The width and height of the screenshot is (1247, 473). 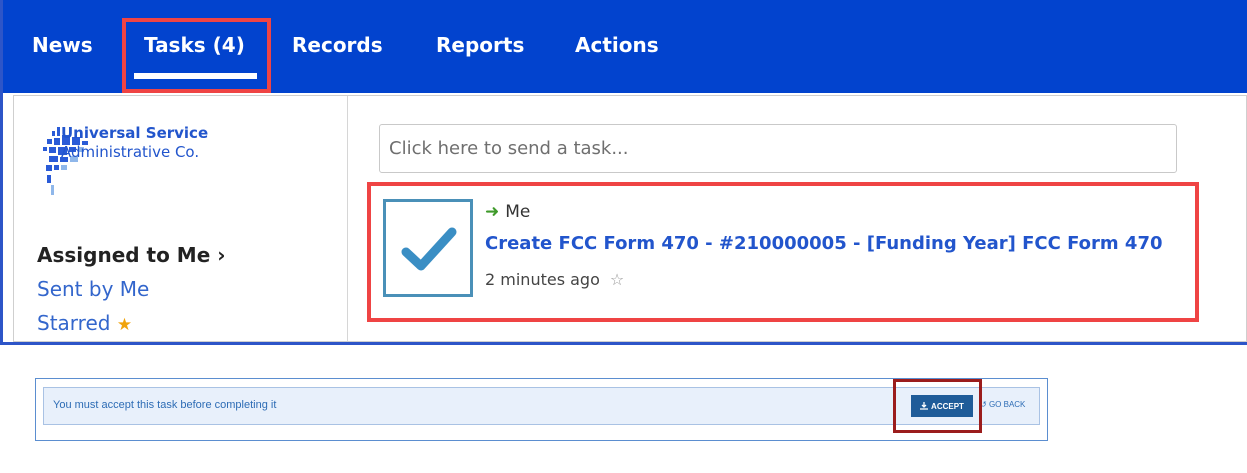 What do you see at coordinates (337, 45) in the screenshot?
I see `nav-records: Records` at bounding box center [337, 45].